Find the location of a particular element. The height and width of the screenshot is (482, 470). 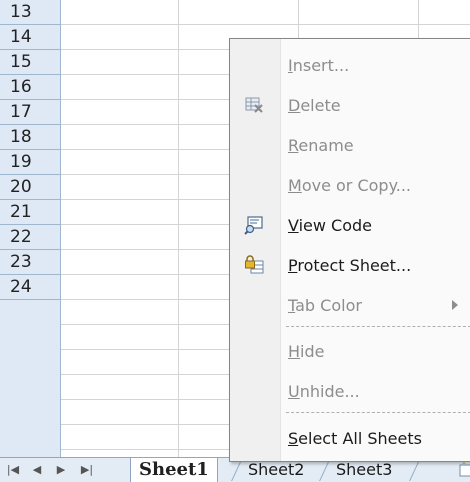

menu-item-label: Delete is located at coordinates (314, 105).